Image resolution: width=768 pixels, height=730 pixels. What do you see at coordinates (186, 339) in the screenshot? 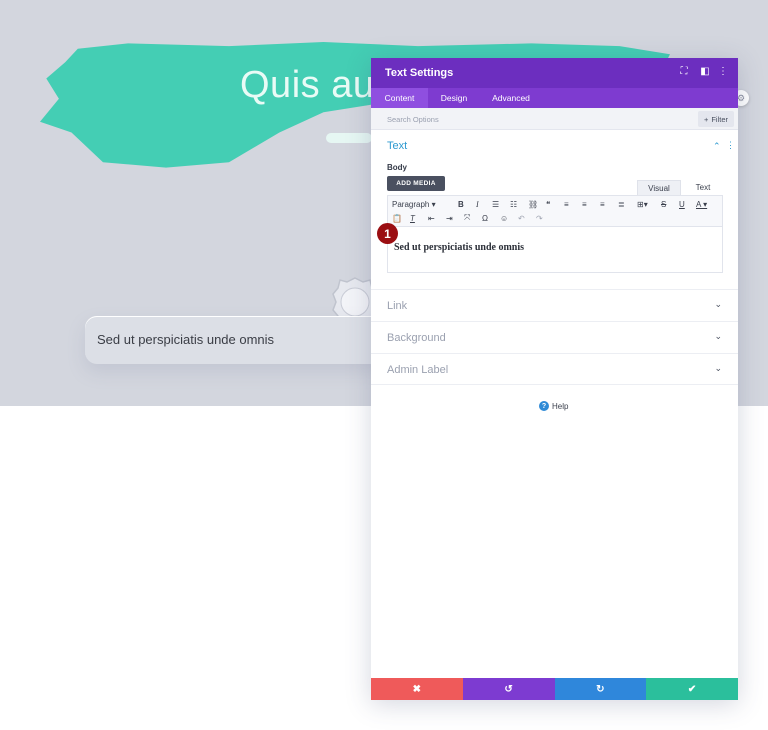
I see `text-module-preview-text: Sed ut perspiciatis unde omnis` at bounding box center [186, 339].